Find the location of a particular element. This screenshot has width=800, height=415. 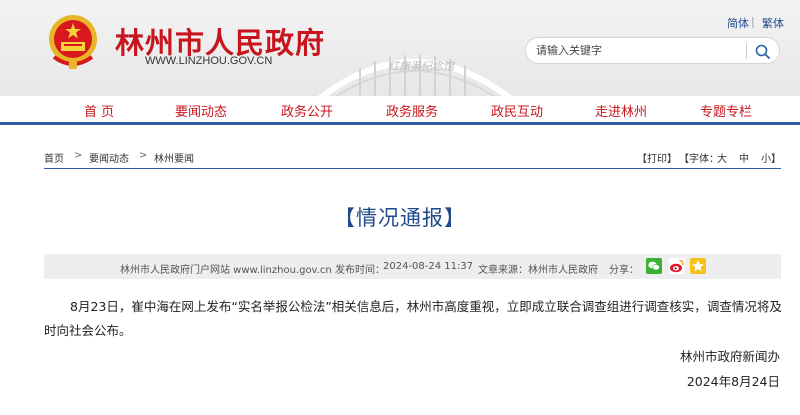

nav-item-about-linzhou: 走进林州 is located at coordinates (621, 110).